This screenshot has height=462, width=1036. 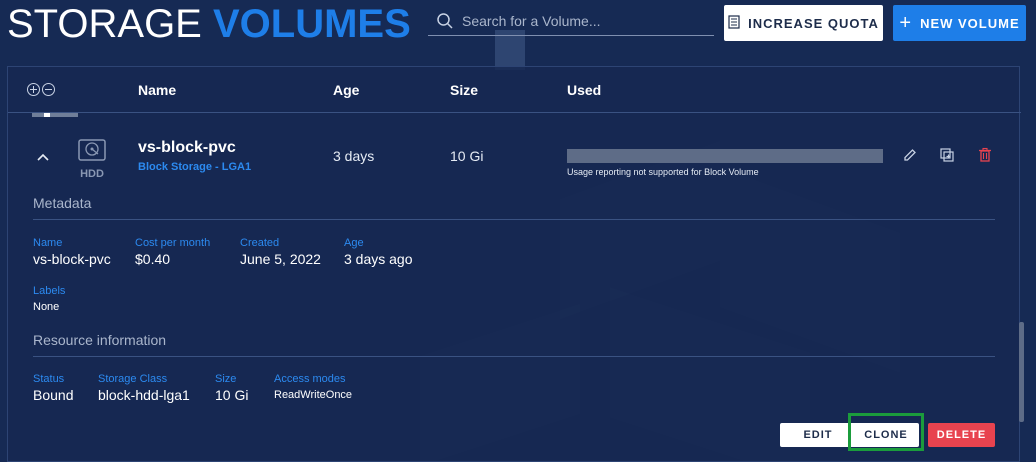 What do you see at coordinates (232, 395) in the screenshot?
I see `field-value: 10 Gi` at bounding box center [232, 395].